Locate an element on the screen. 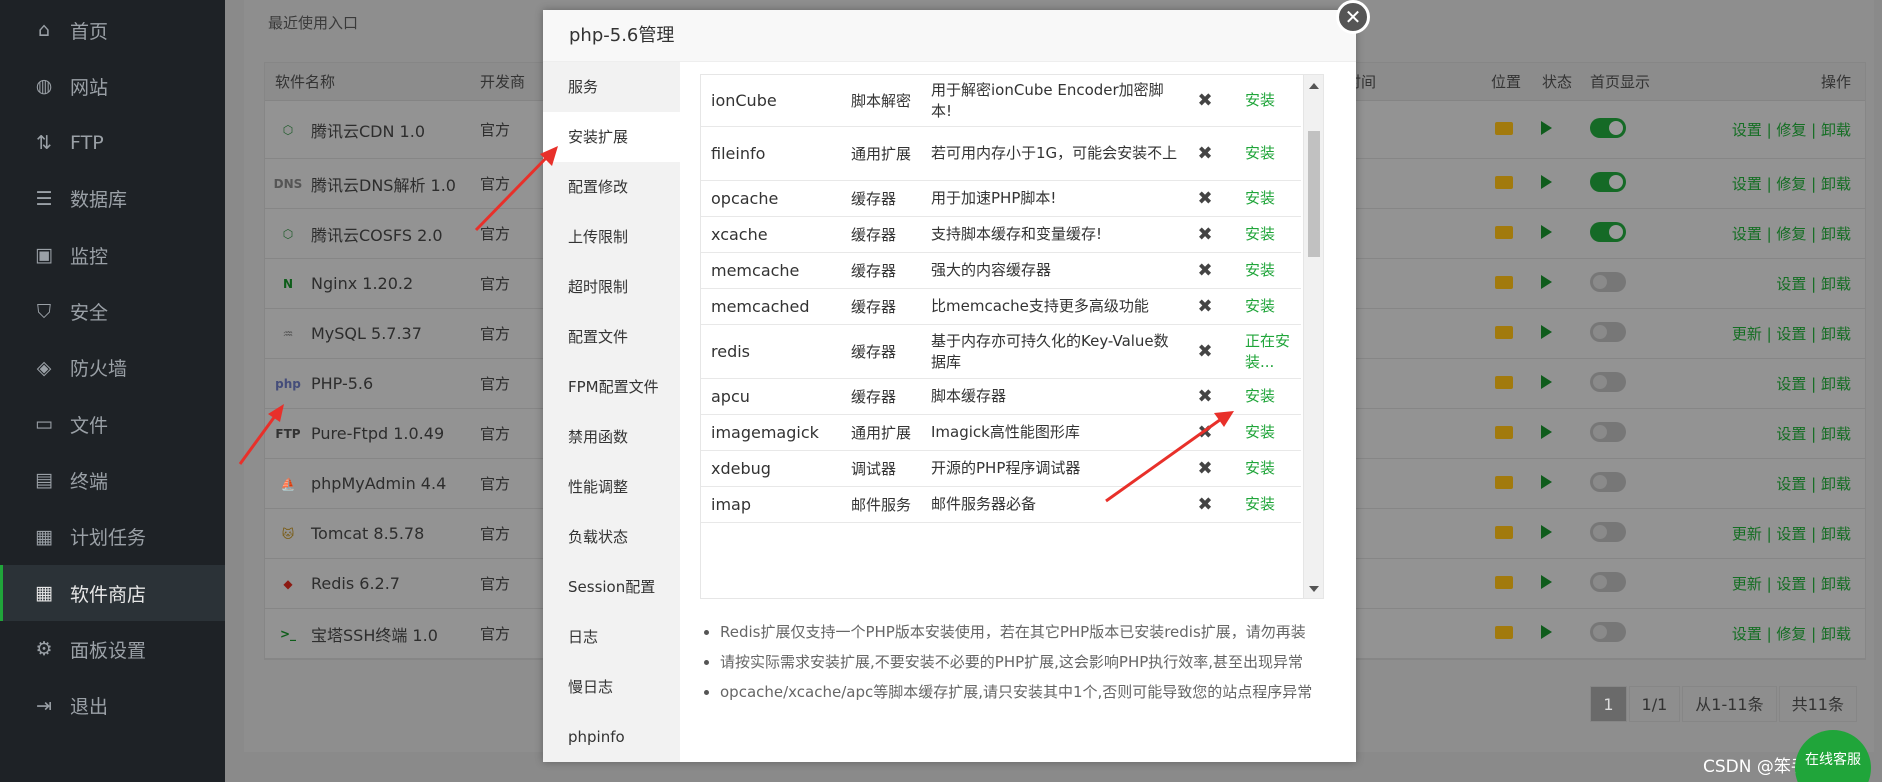 This screenshot has height=782, width=1882. modal-nav-item: phpinfo is located at coordinates (611, 737).